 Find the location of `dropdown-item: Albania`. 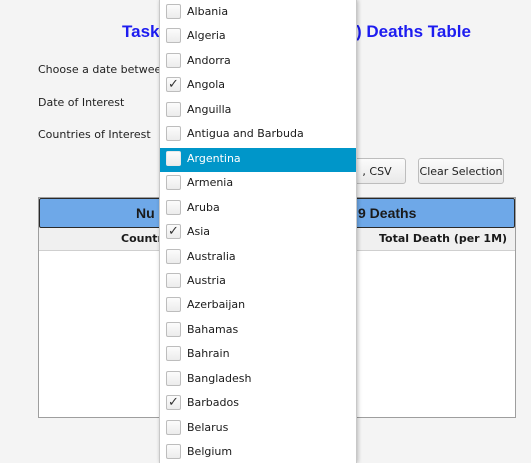

dropdown-item: Albania is located at coordinates (258, 13).